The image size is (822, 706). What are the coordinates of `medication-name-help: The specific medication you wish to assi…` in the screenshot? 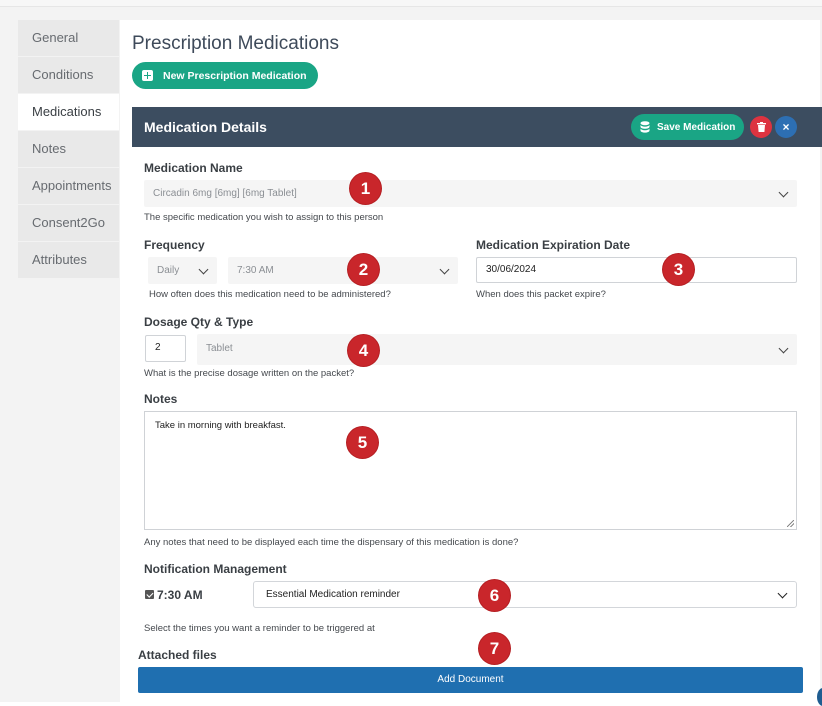 It's located at (264, 217).